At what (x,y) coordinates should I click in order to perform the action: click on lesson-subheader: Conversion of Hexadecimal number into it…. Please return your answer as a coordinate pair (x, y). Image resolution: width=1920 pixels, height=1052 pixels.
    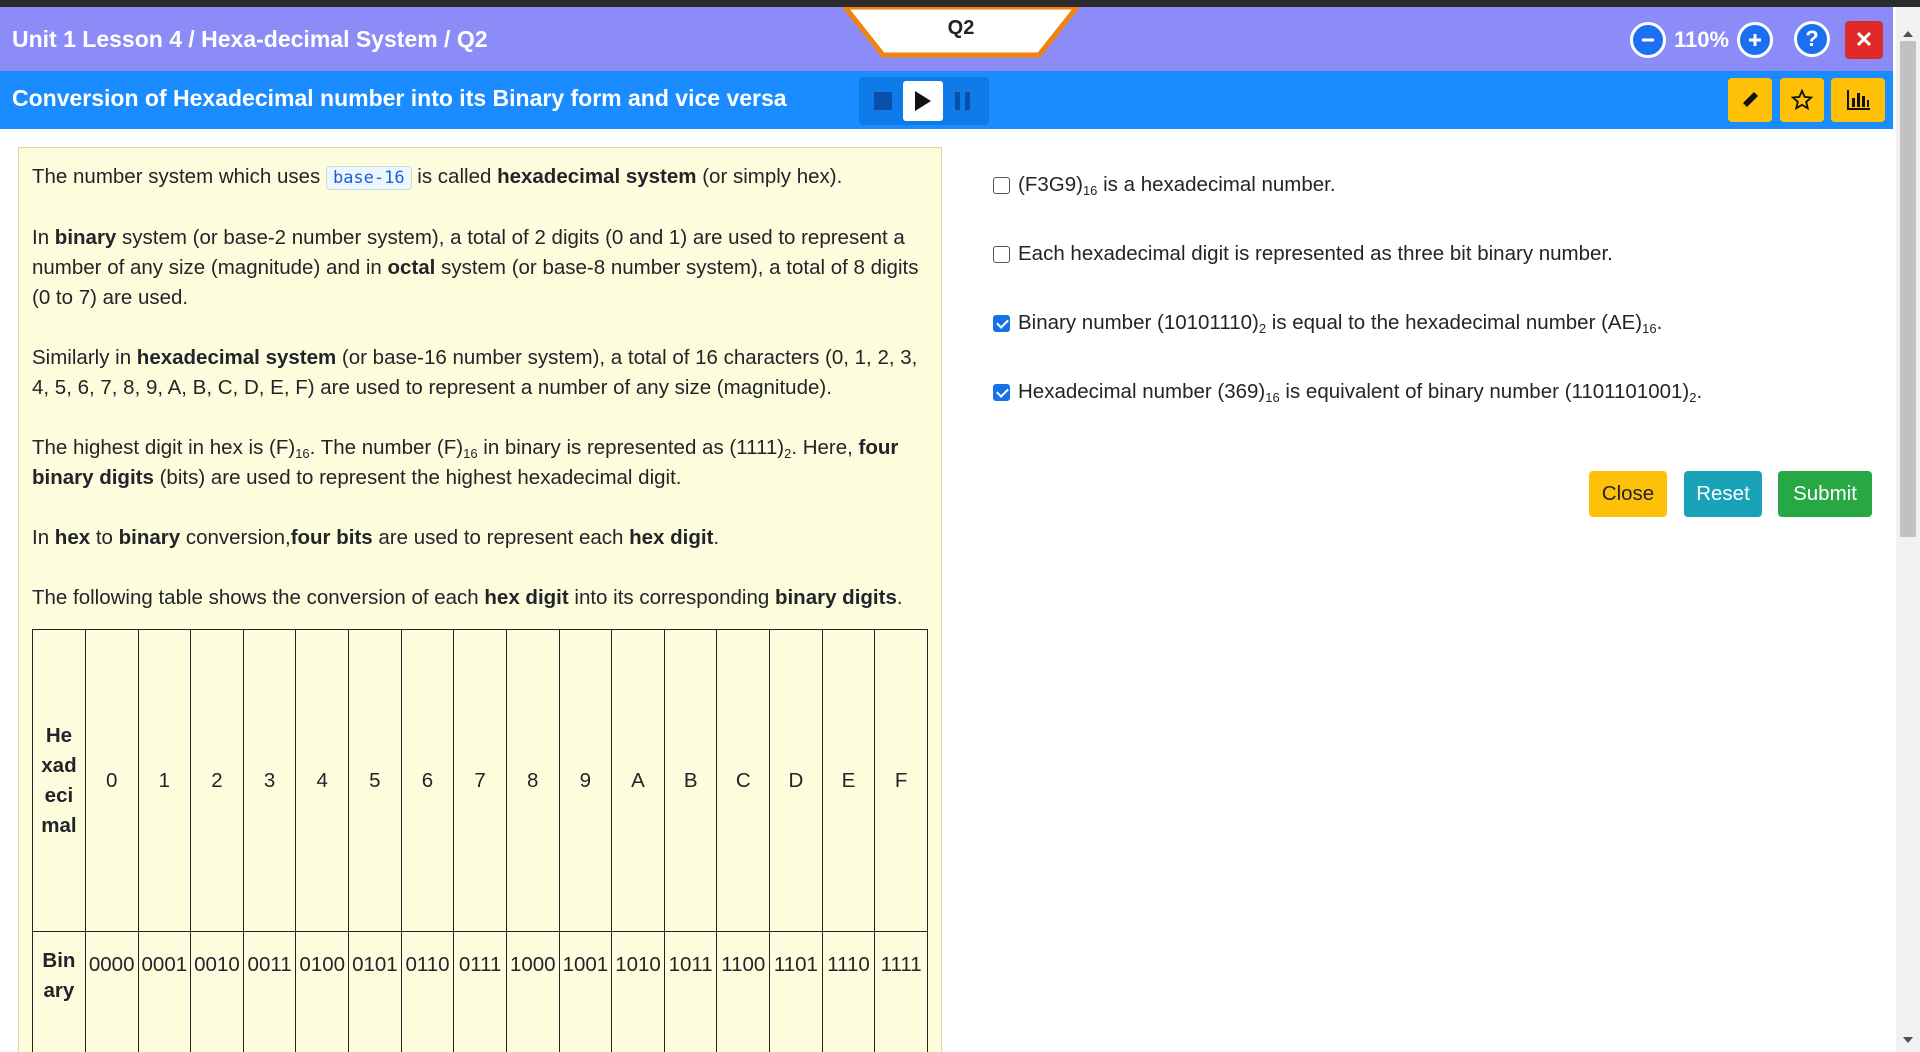
    Looking at the image, I should click on (946, 100).